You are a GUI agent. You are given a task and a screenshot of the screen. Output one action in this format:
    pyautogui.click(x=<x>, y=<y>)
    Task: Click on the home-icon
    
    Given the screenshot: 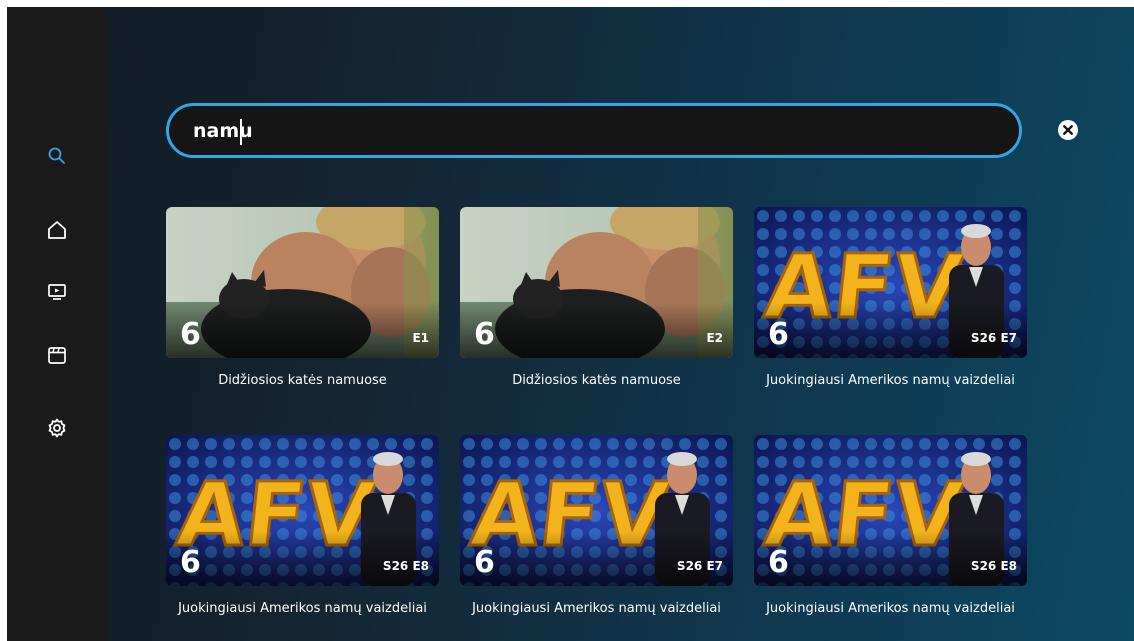 What is the action you would take?
    pyautogui.click(x=57, y=230)
    